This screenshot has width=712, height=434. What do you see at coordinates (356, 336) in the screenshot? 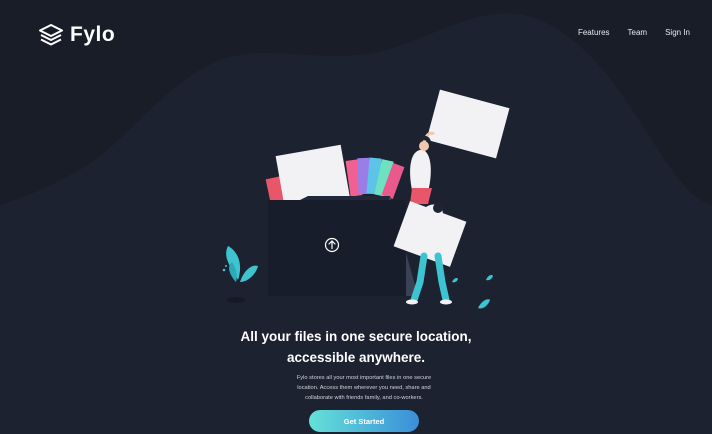
I see `hero-headline-line: All your files in one secure location,` at bounding box center [356, 336].